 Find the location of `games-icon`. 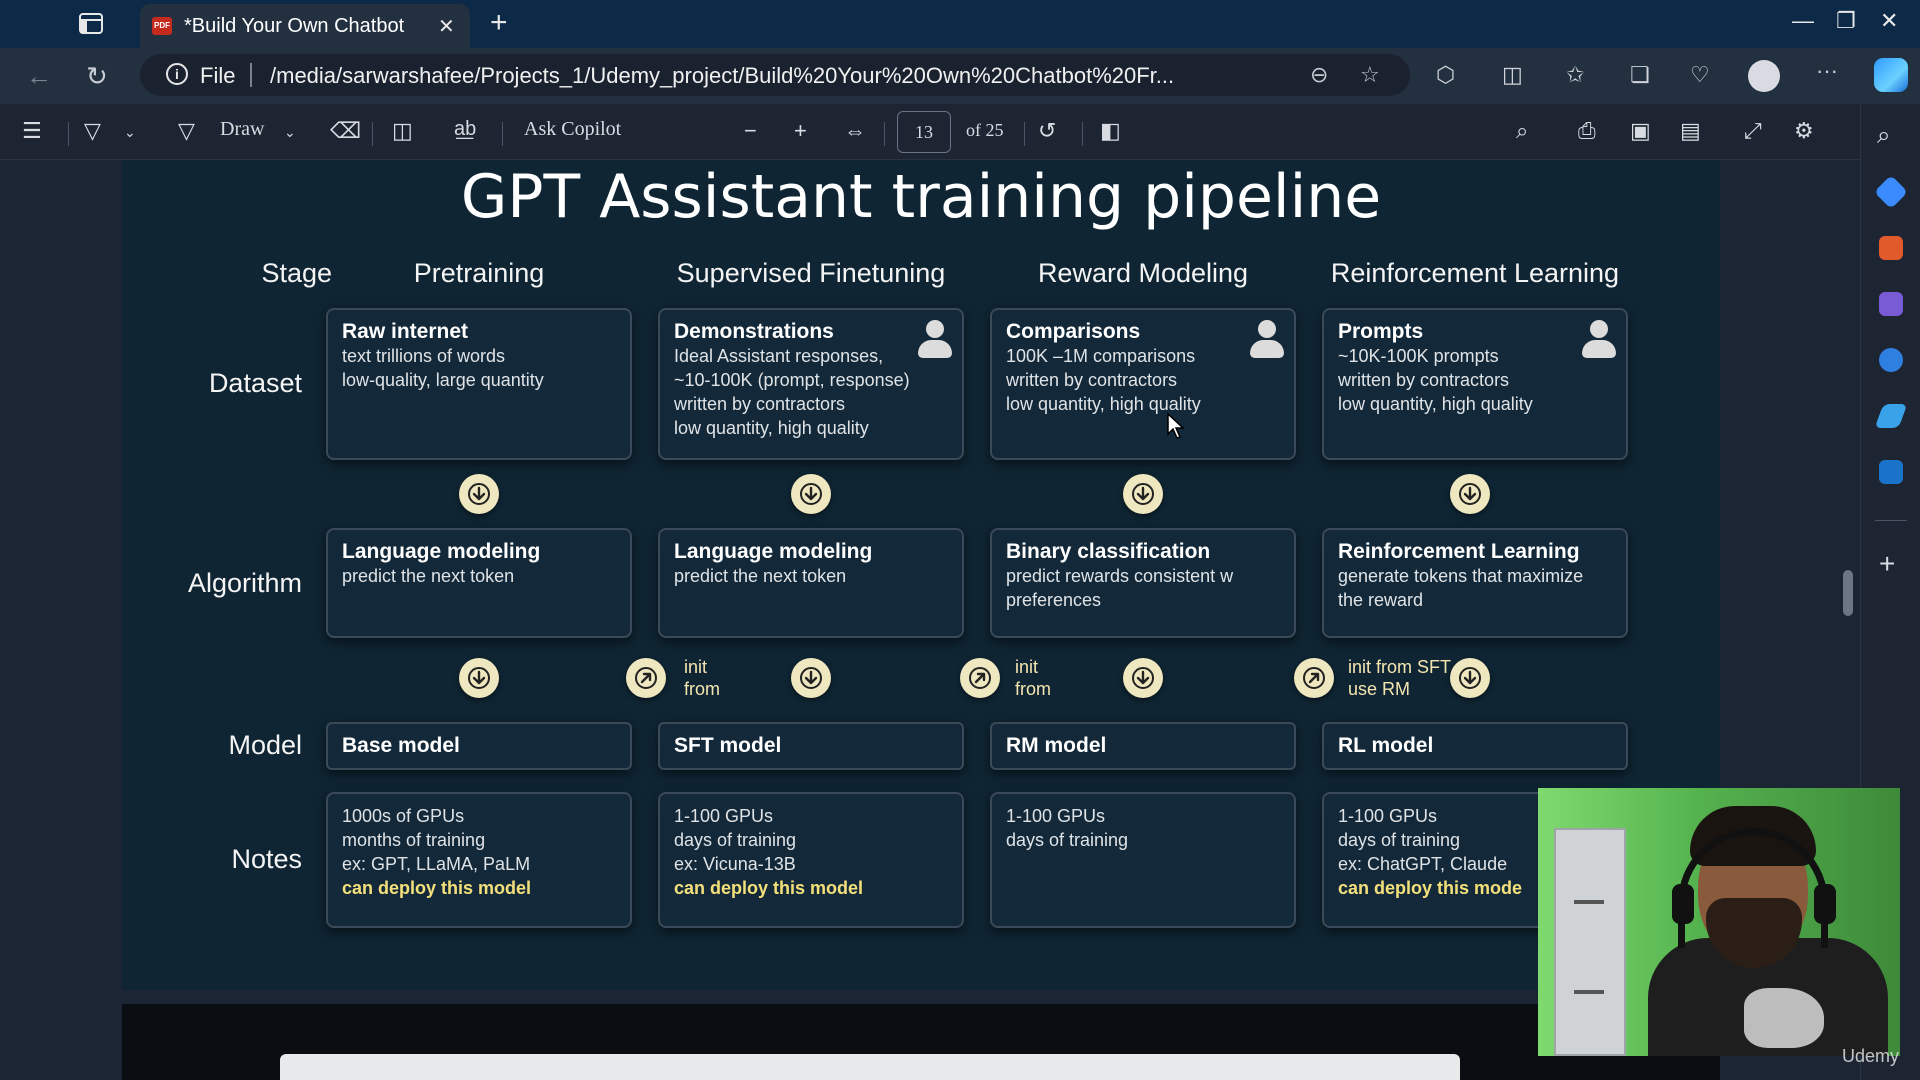

games-icon is located at coordinates (1891, 304).